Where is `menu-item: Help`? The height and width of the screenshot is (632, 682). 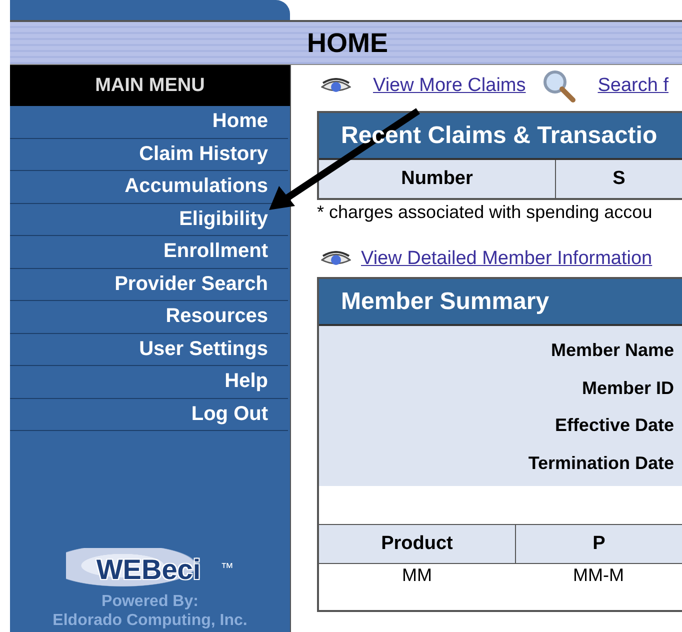 menu-item: Help is located at coordinates (149, 382).